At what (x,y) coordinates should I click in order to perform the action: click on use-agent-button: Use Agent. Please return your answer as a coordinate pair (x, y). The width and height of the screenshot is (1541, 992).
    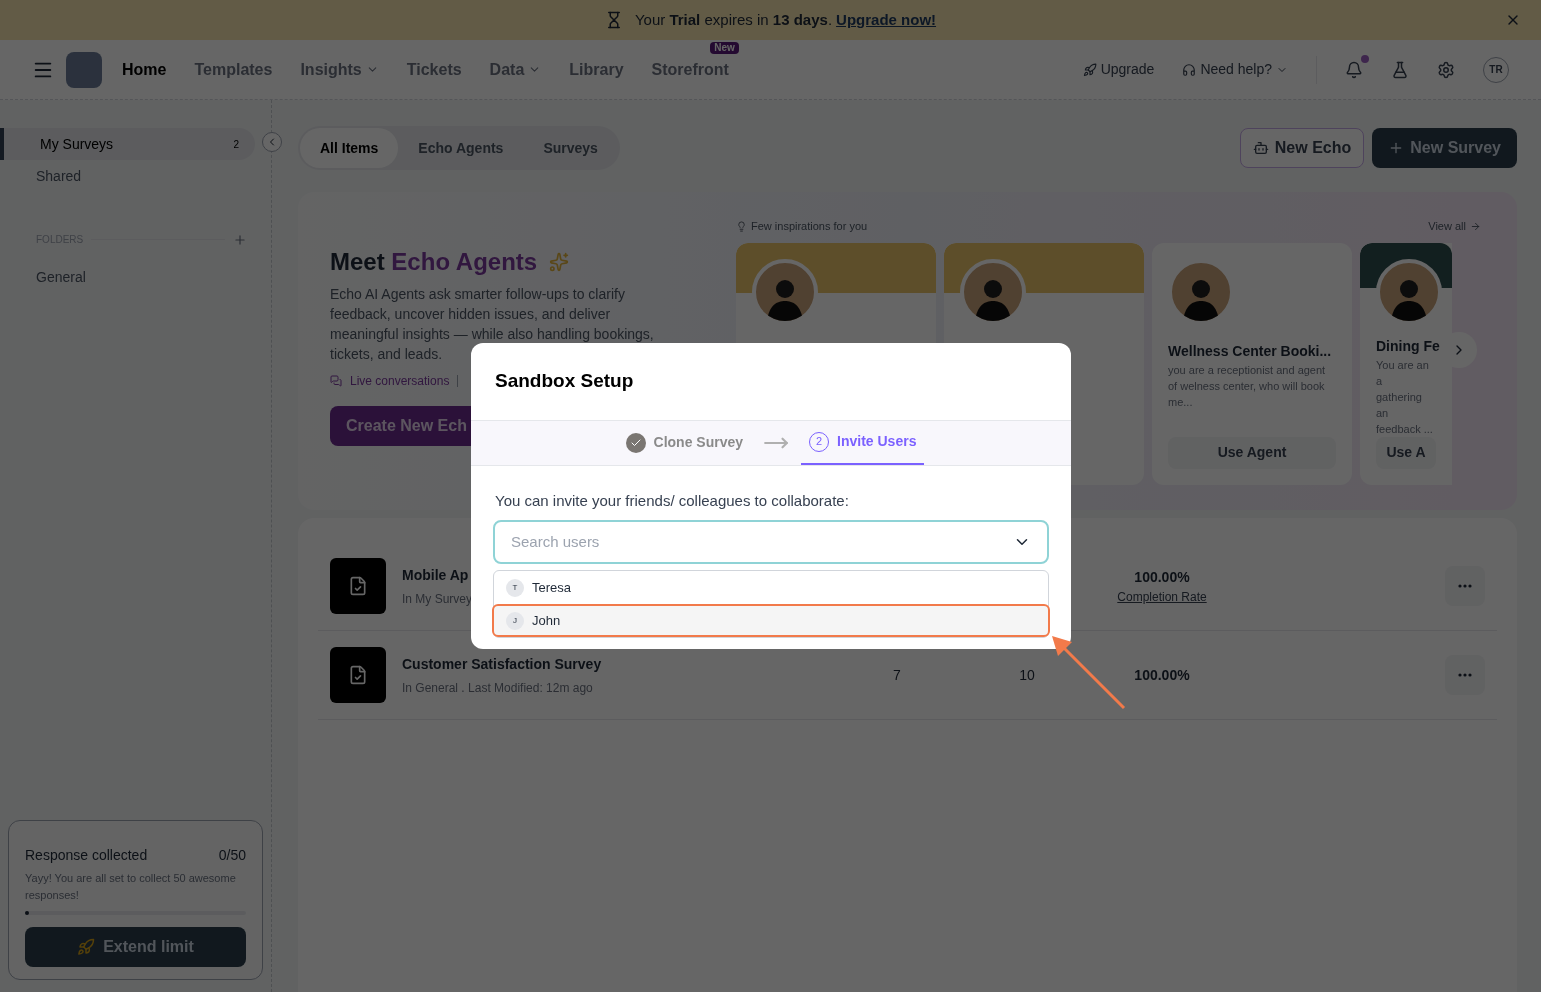
    Looking at the image, I should click on (1252, 452).